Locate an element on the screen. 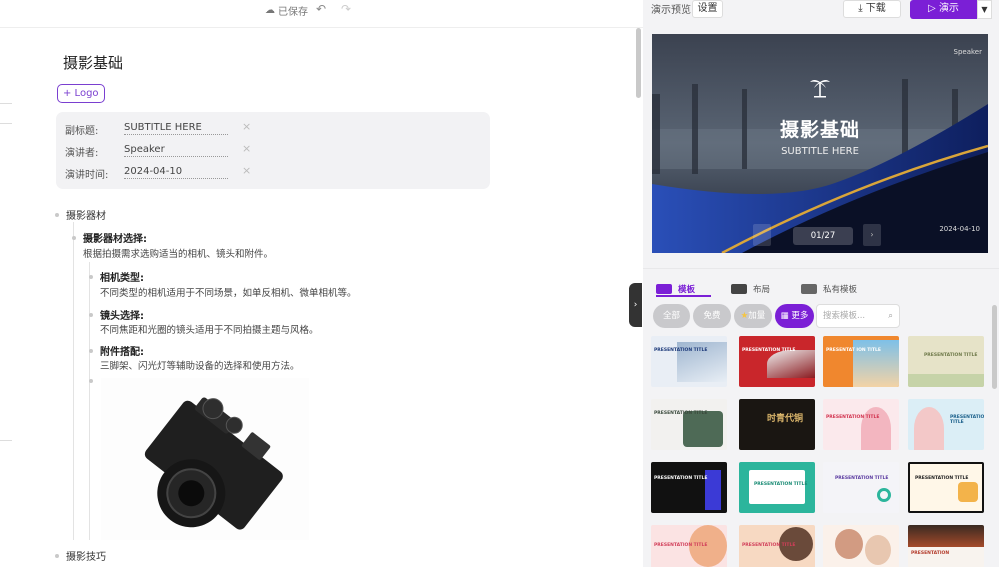 The width and height of the screenshot is (999, 567). camera-image is located at coordinates (205, 459).